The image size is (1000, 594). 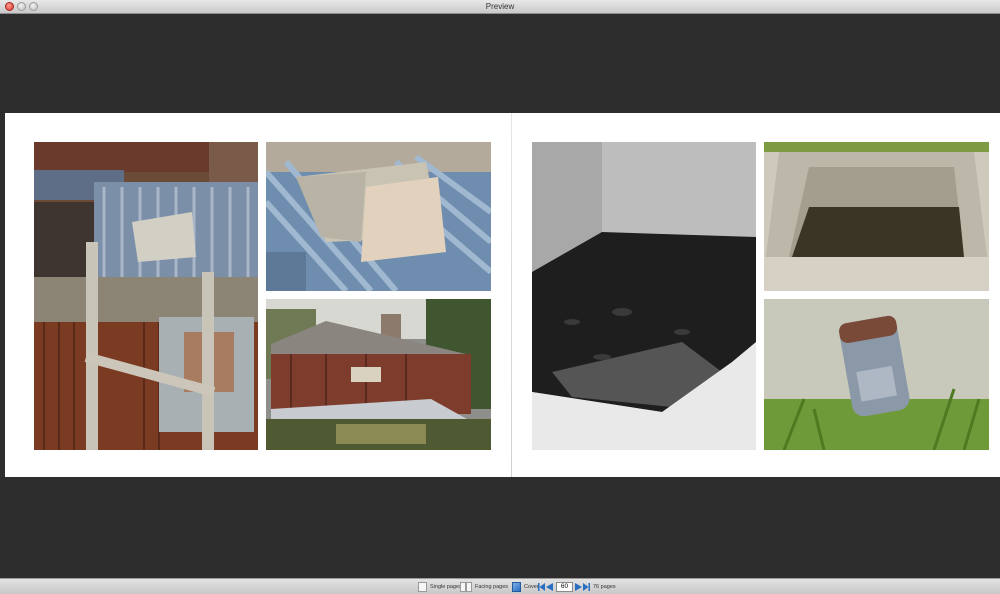 What do you see at coordinates (446, 586) in the screenshot?
I see `single-pages-label: Single pages` at bounding box center [446, 586].